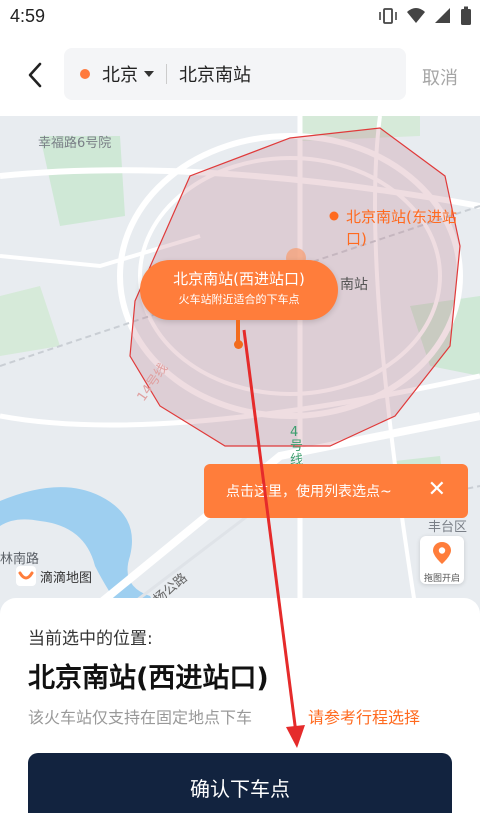 The width and height of the screenshot is (480, 813). I want to click on battery-icon, so click(466, 15).